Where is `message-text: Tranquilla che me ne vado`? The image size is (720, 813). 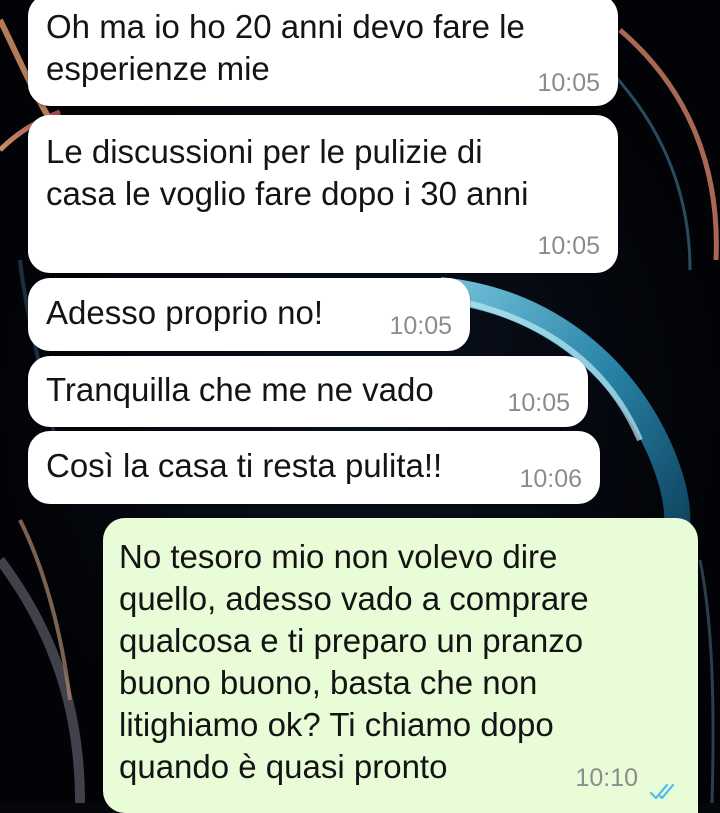 message-text: Tranquilla che me ne vado is located at coordinates (240, 389).